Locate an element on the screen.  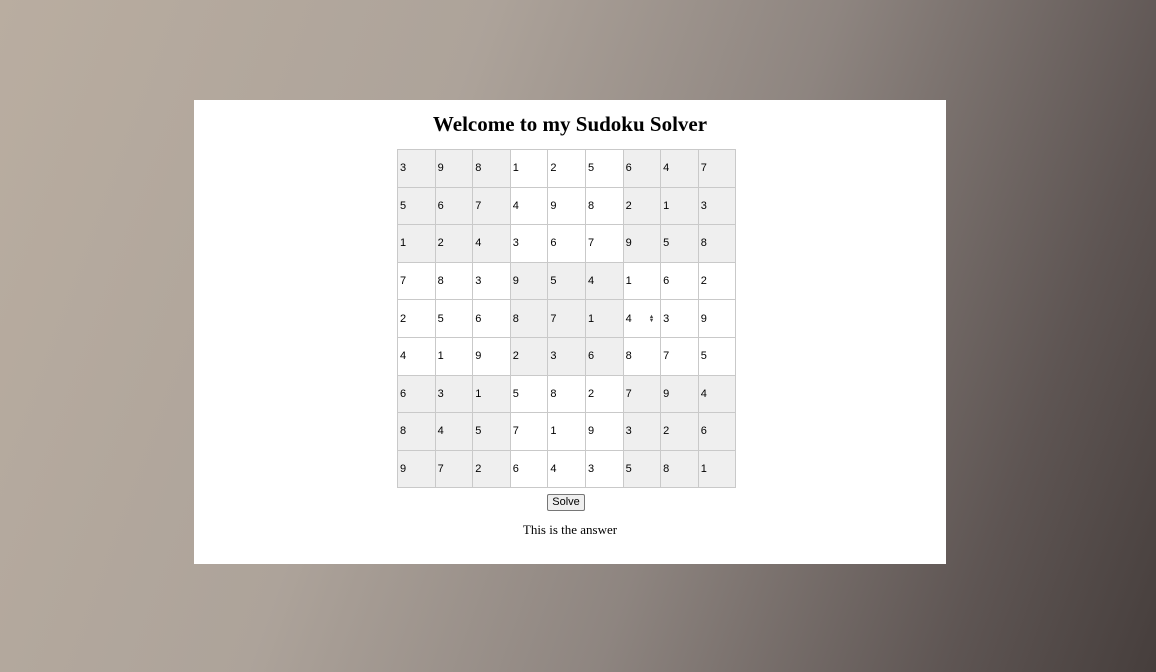
sudoku-cell-r5-c5: 7 is located at coordinates (566, 318).